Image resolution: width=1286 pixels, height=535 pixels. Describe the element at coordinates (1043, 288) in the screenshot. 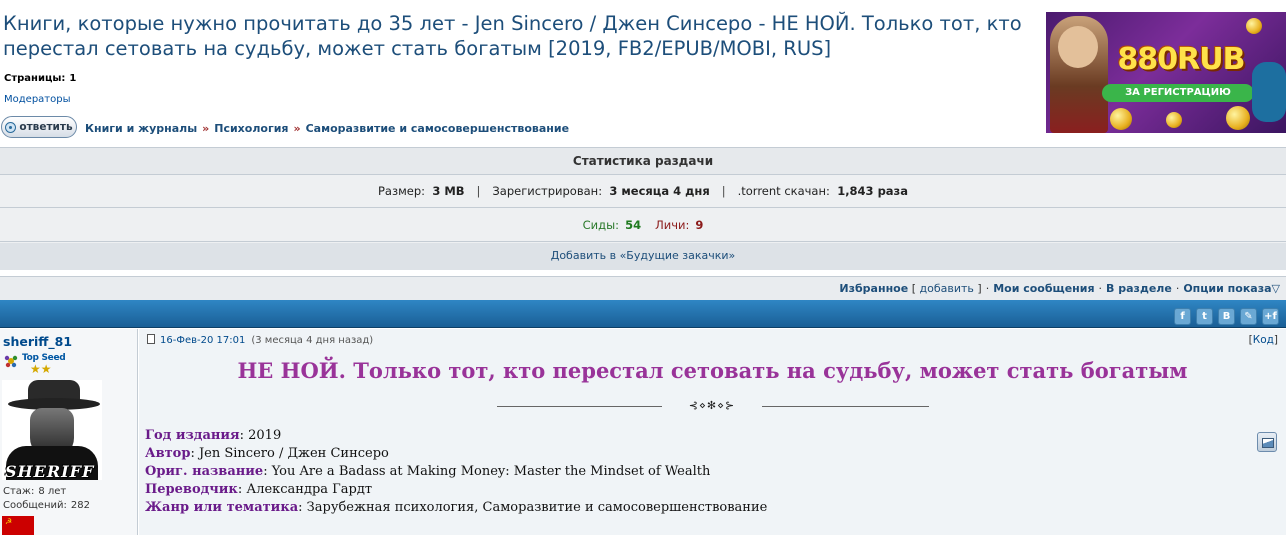

I see `my-messages-link: Мои сообщения` at that location.